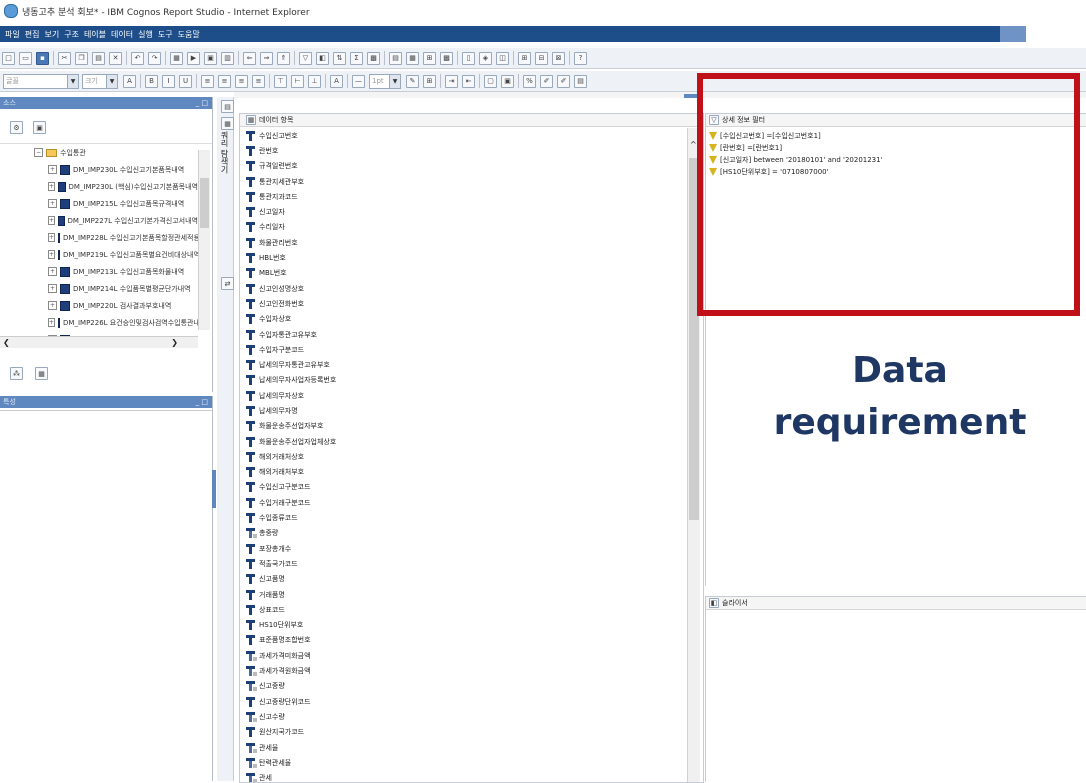 The width and height of the screenshot is (1086, 783). I want to click on save-icon: ▪, so click(42, 58).